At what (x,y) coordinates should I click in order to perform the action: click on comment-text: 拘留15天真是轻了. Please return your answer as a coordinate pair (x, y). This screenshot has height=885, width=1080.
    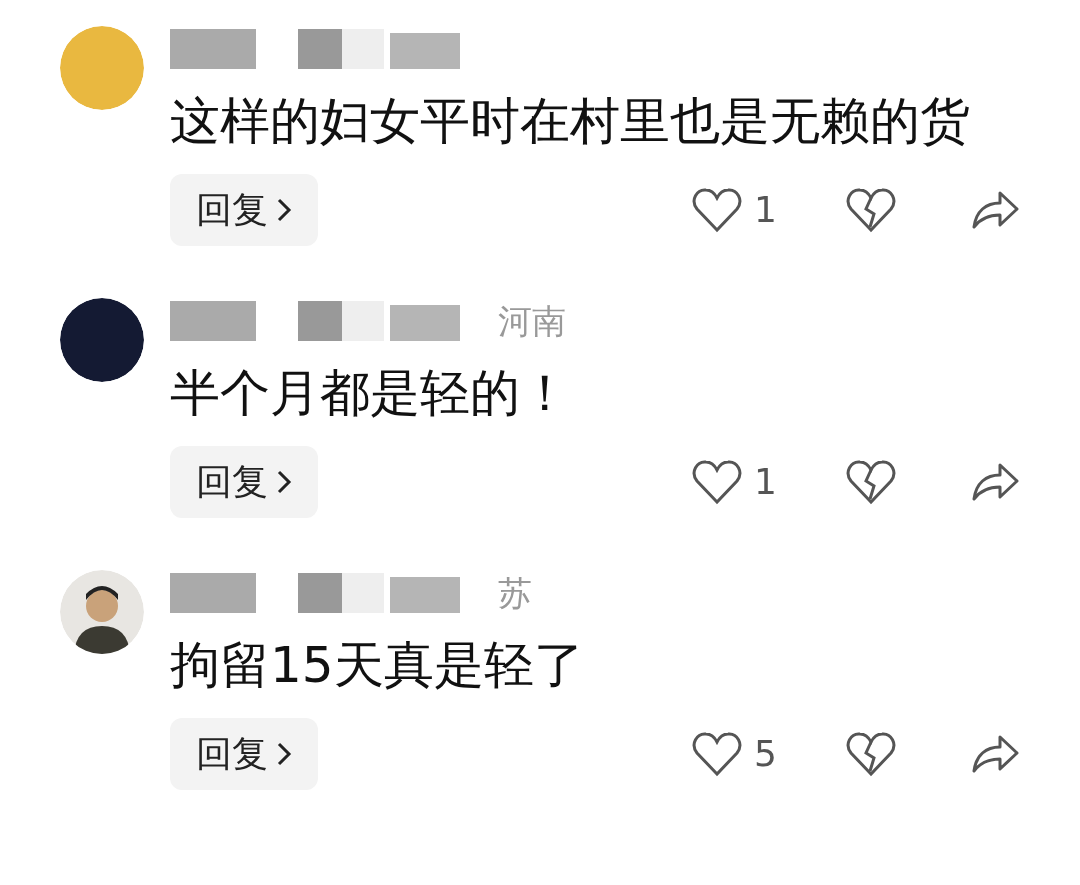
    Looking at the image, I should click on (377, 665).